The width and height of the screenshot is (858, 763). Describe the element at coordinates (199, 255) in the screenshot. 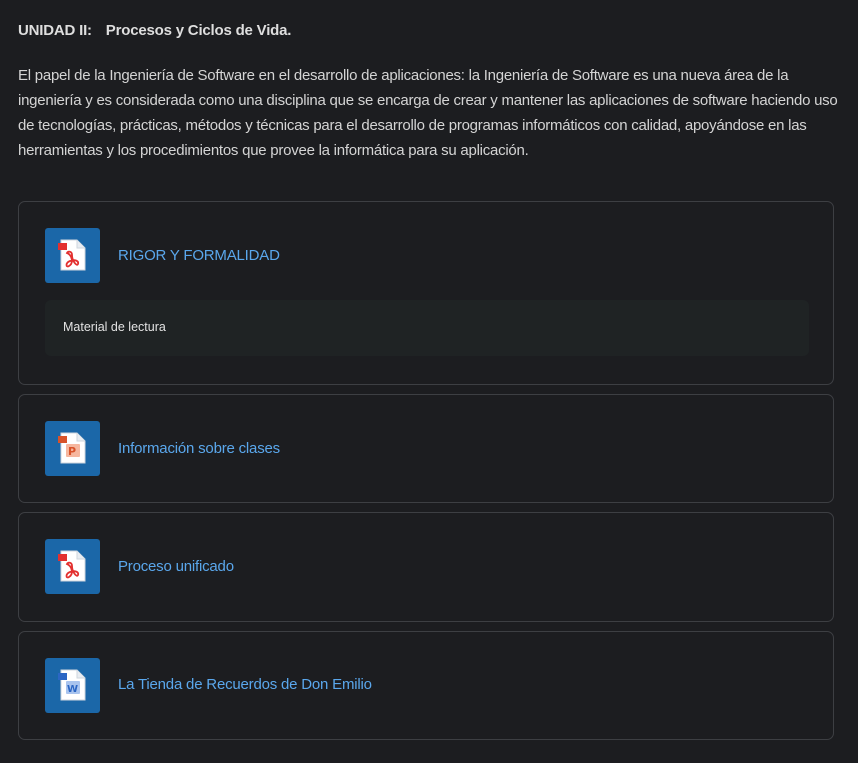

I see `activity-link: RIGOR Y FORMALIDAD` at that location.